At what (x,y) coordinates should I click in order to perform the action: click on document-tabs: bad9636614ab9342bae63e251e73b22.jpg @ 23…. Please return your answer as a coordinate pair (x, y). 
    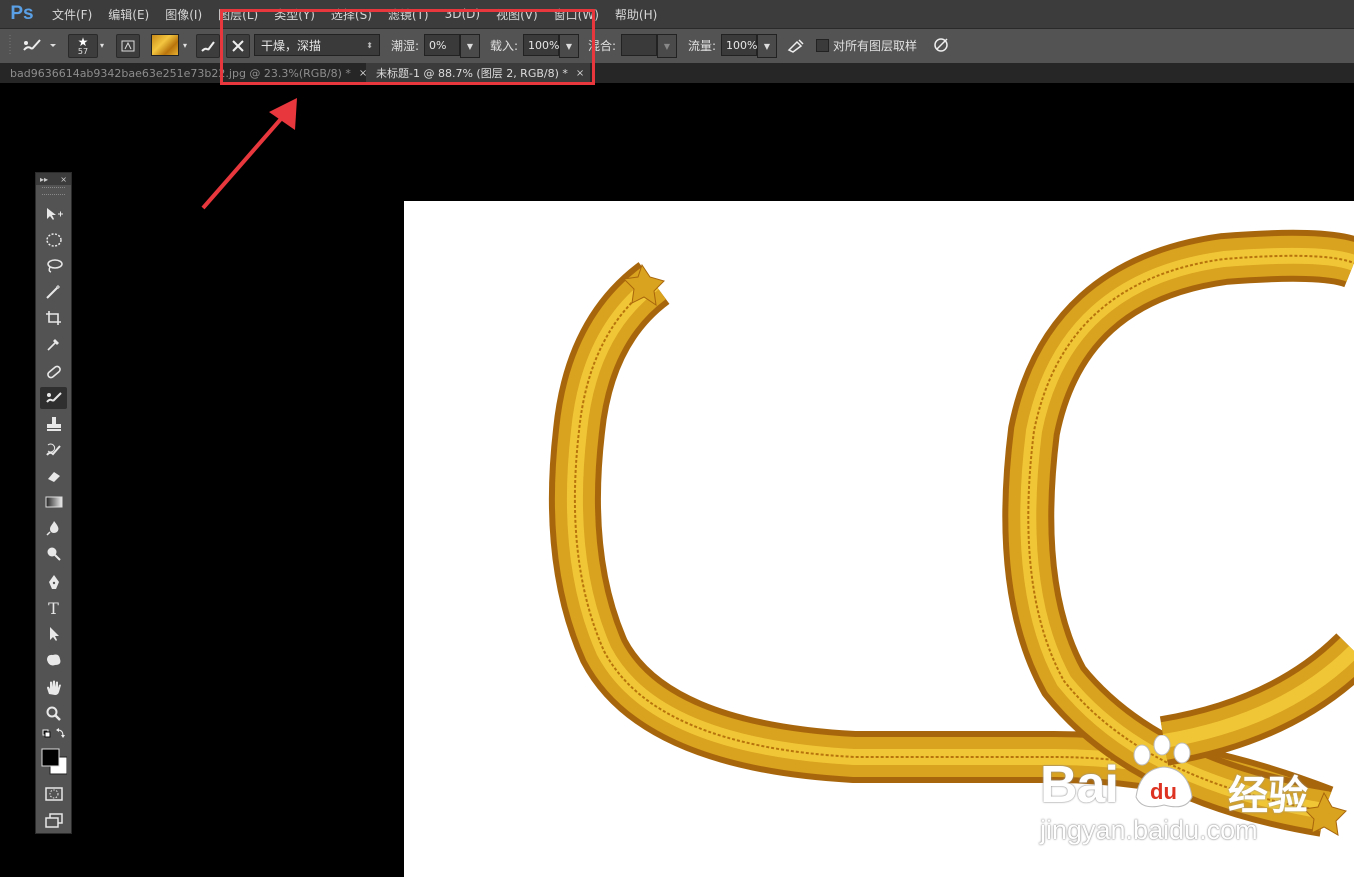
    Looking at the image, I should click on (677, 73).